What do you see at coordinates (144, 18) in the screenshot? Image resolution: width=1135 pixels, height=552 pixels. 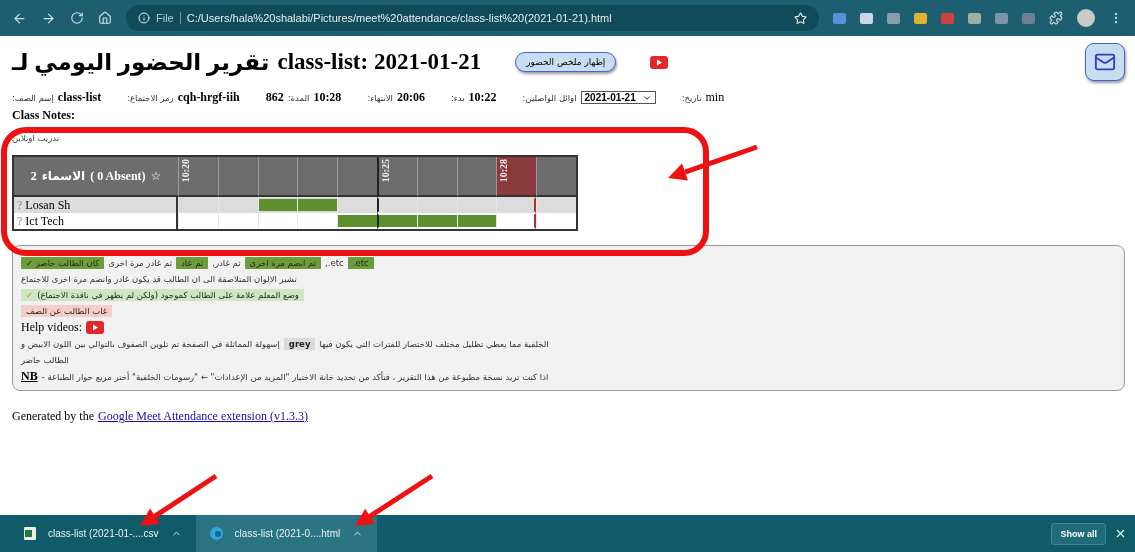 I see `info-icon` at bounding box center [144, 18].